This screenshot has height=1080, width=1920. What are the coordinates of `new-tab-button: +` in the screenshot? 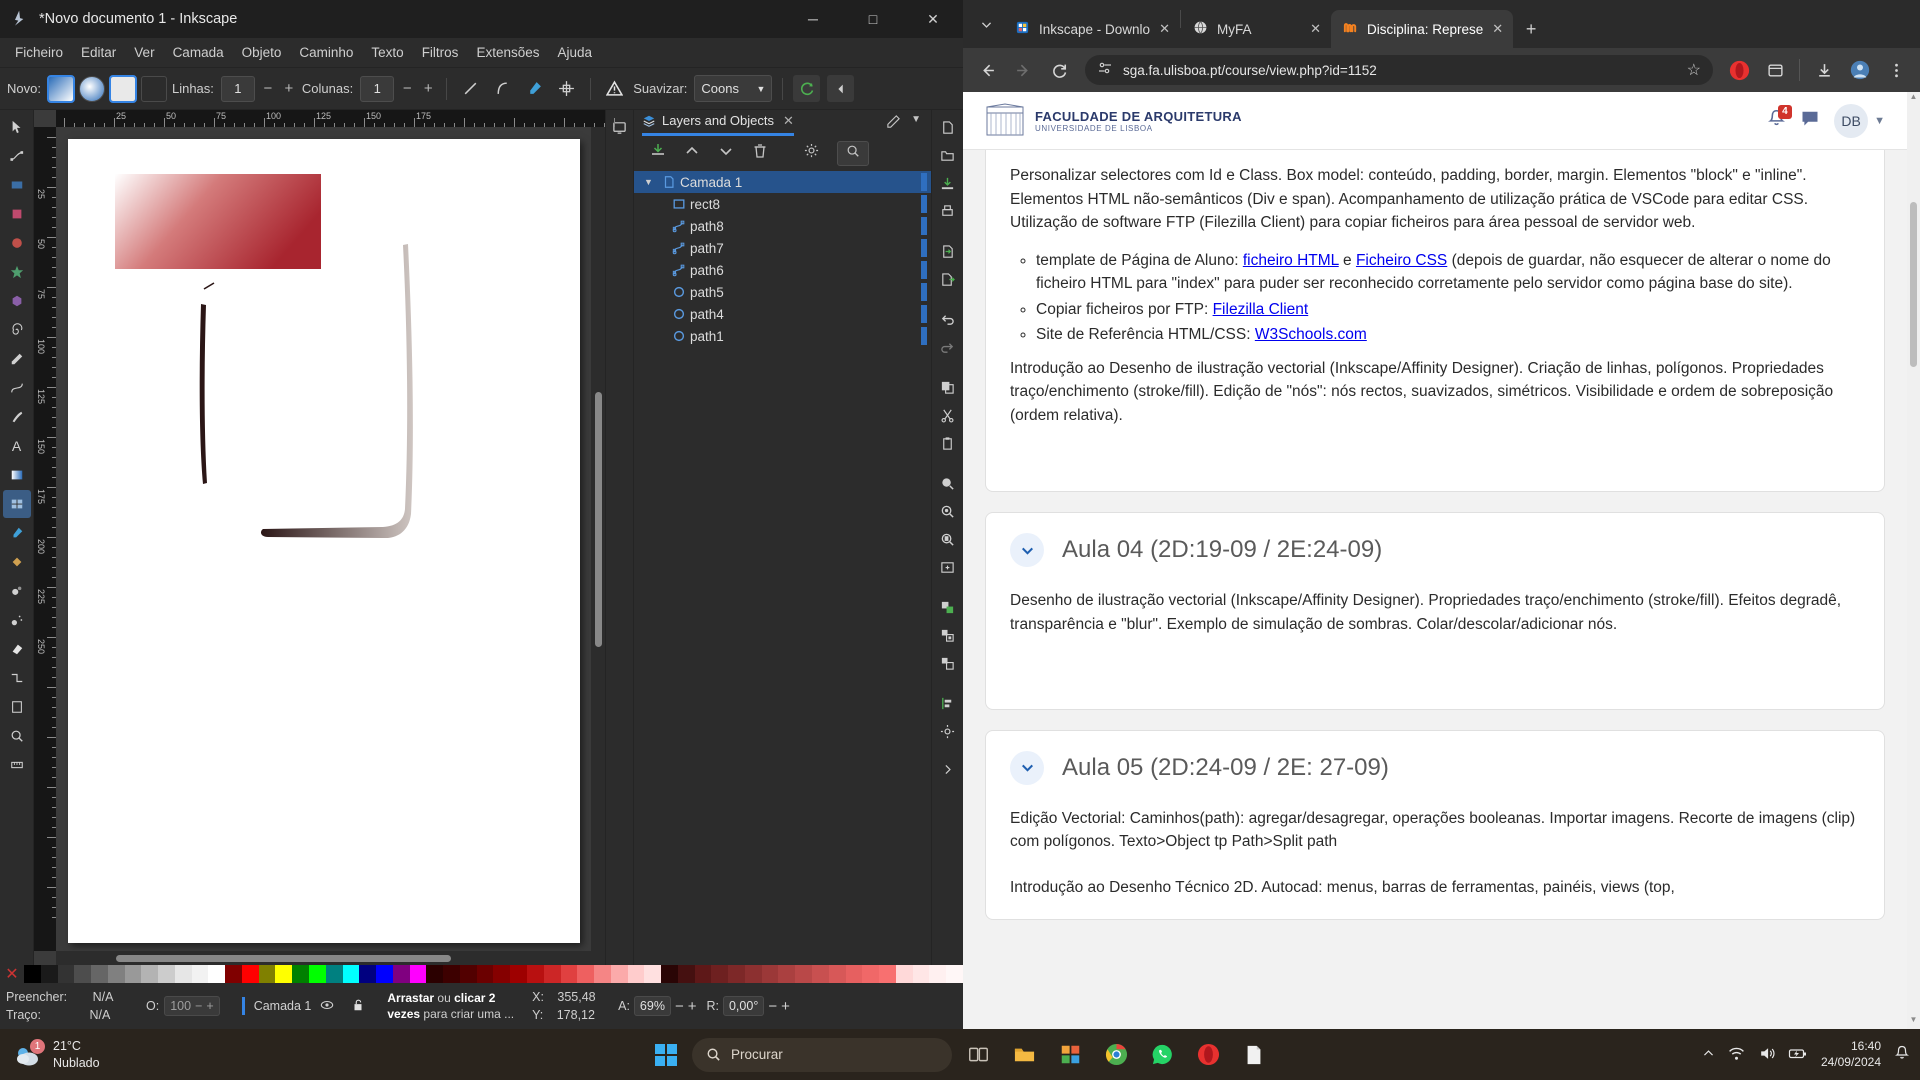 It's located at (1531, 29).